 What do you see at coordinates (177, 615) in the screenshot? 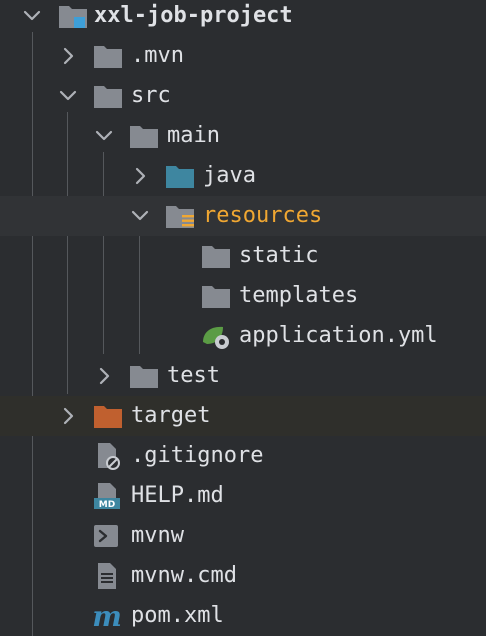
I see `tree-label-pom-xml: pom.xml` at bounding box center [177, 615].